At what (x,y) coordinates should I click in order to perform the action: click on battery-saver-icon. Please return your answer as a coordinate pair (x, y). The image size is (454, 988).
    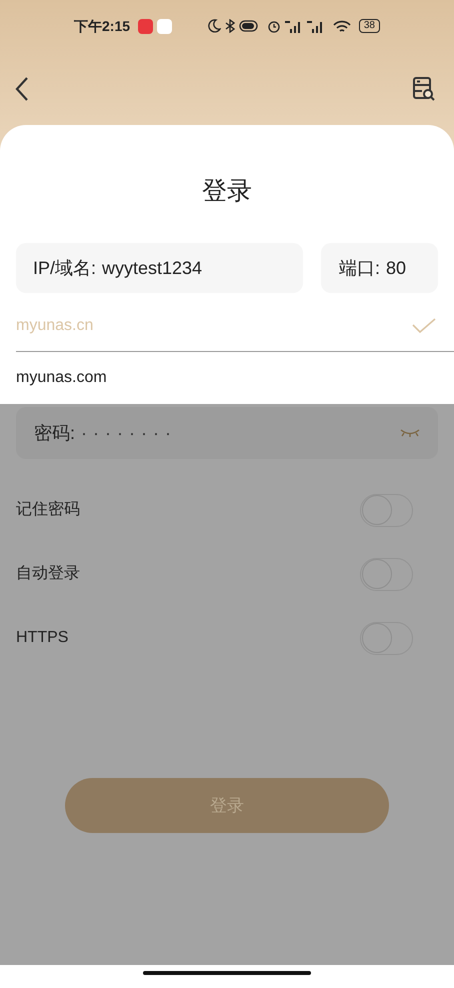
    Looking at the image, I should click on (248, 26).